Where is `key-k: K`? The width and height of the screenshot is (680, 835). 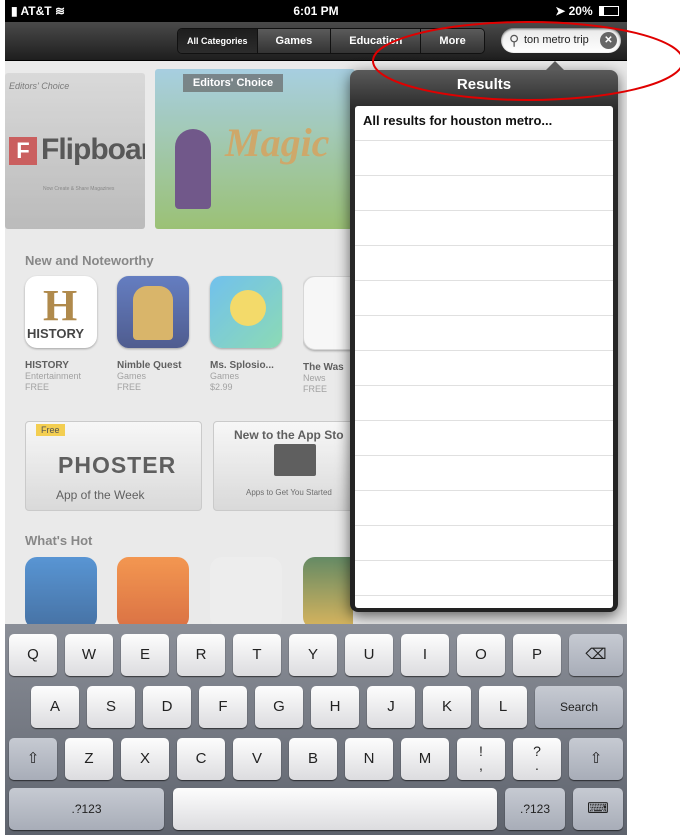 key-k: K is located at coordinates (447, 707).